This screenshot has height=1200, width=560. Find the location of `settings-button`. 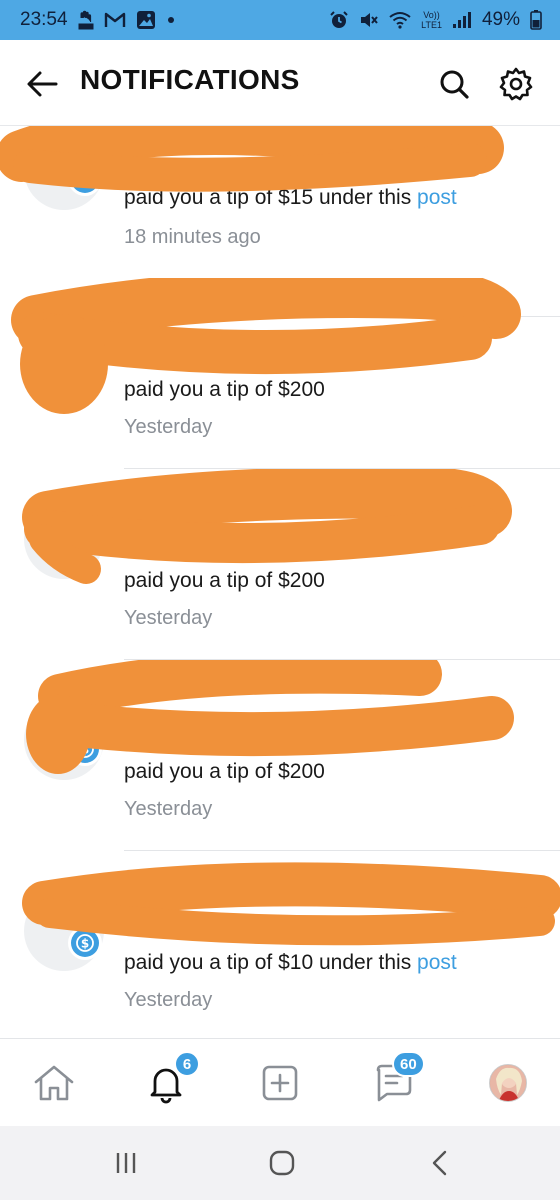

settings-button is located at coordinates (516, 84).